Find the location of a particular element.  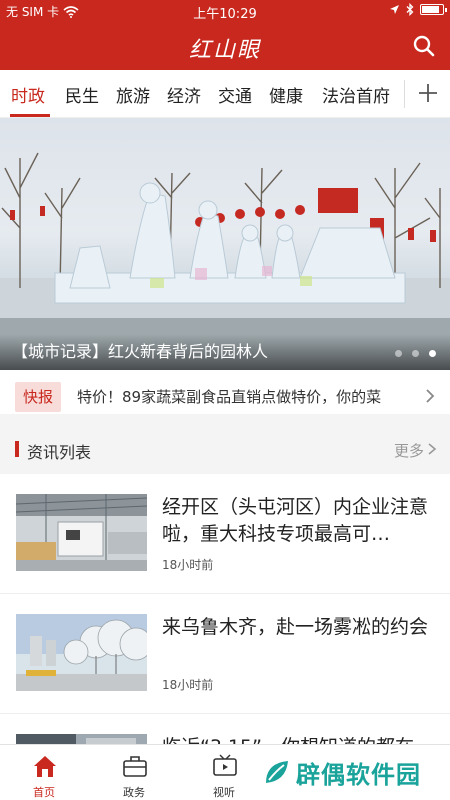

plus-icon is located at coordinates (428, 93).